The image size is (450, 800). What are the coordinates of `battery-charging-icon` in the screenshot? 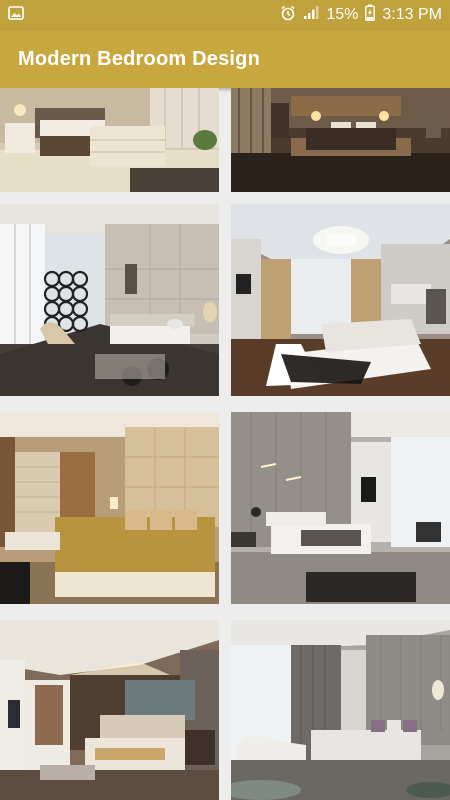 It's located at (370, 15).